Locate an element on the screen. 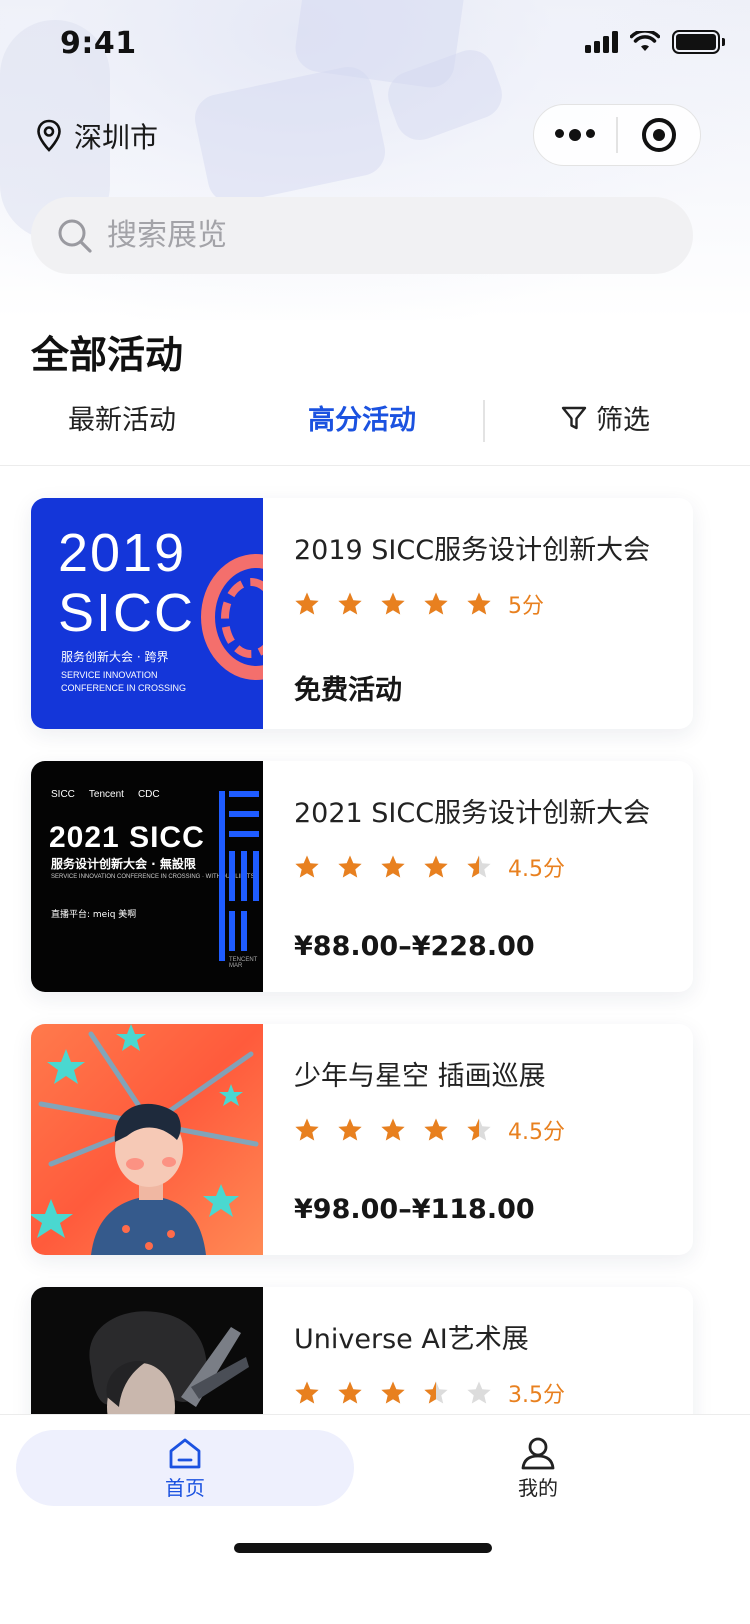 Image resolution: width=750 pixels, height=1624 pixels. nav-home-label: 首页 is located at coordinates (185, 1487).